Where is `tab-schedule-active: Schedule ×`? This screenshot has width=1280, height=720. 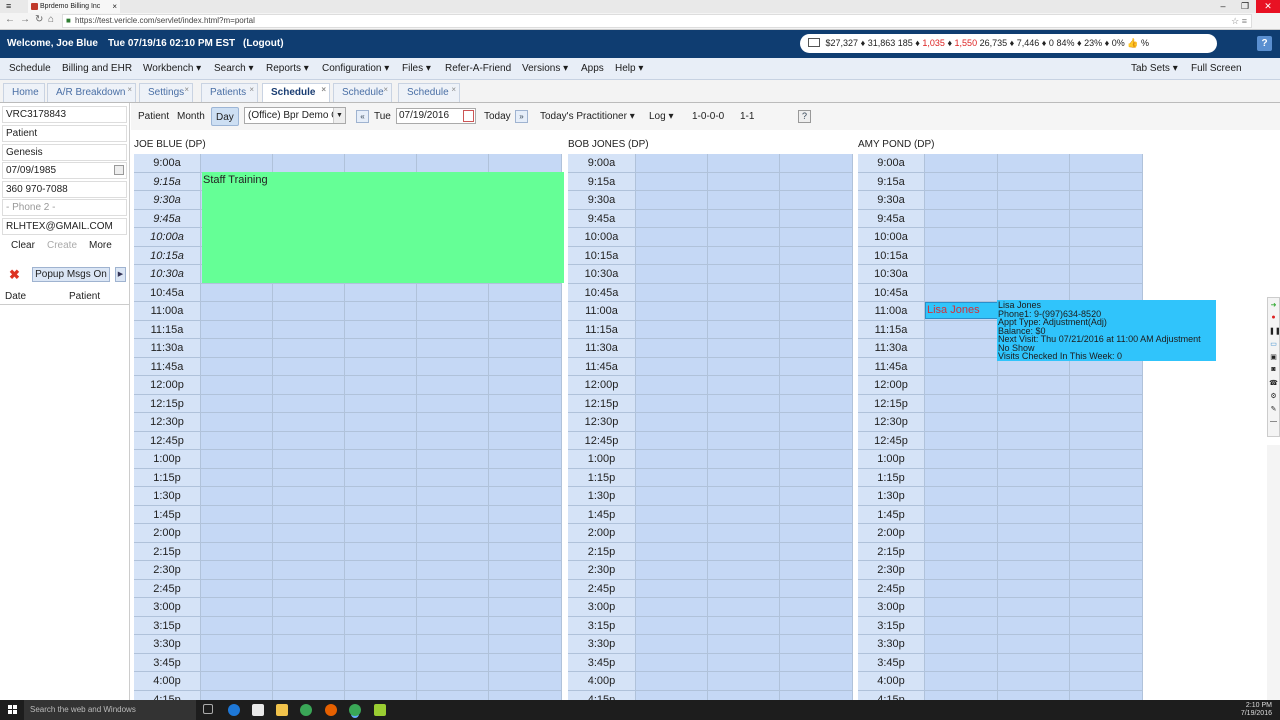
tab-schedule-active: Schedule × is located at coordinates (296, 92).